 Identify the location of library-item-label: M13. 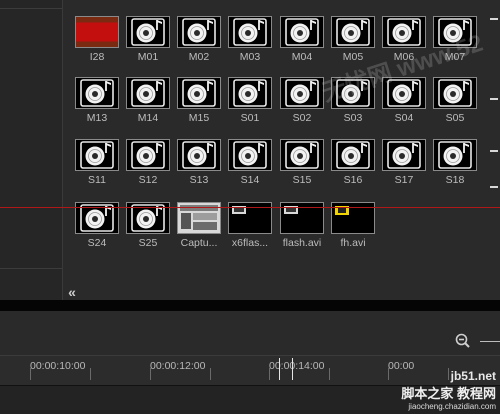
(97, 118).